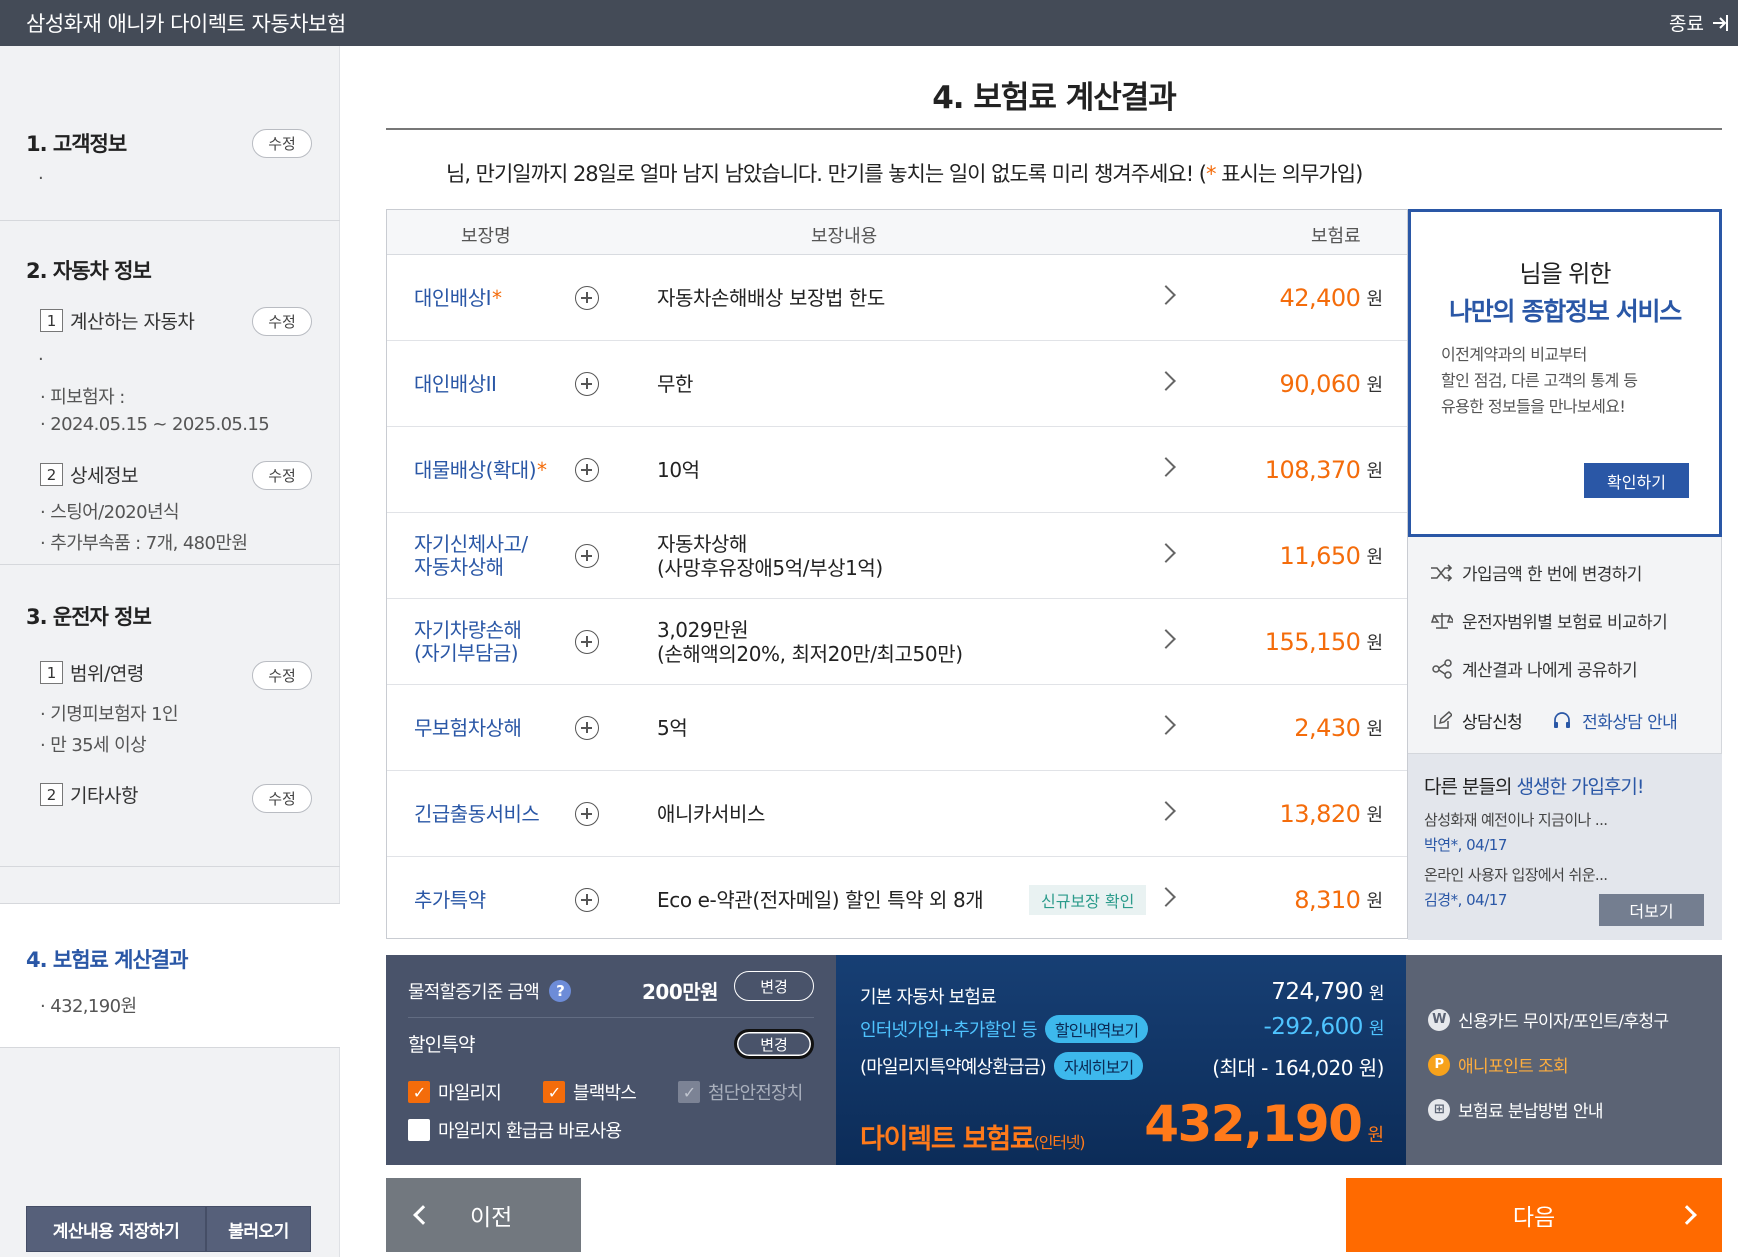 This screenshot has width=1738, height=1257. I want to click on age-text: 만 35세 이상, so click(93, 744).